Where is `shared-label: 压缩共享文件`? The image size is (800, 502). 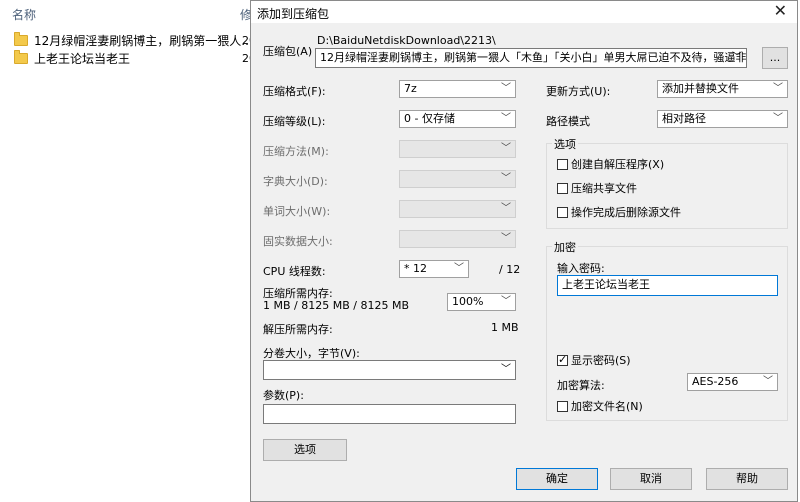 shared-label: 压缩共享文件 is located at coordinates (604, 188).